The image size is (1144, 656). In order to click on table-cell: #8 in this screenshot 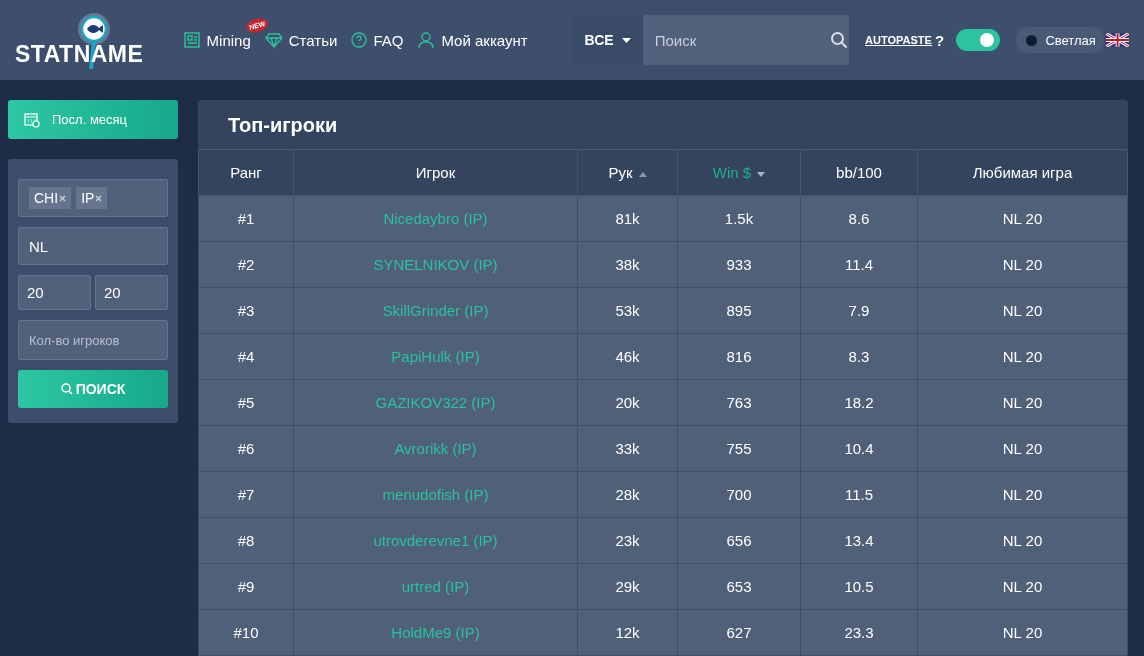, I will do `click(246, 540)`.